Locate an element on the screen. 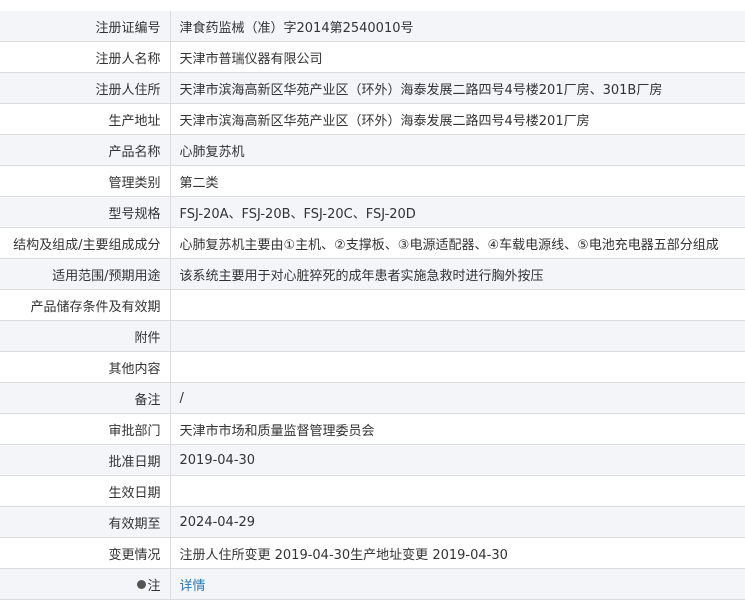 This screenshot has width=745, height=600. row-production-address: 生产地址 天津市滨海高新区华苑产业区（环外）海泰发展二路四号4号楼201厂房 is located at coordinates (372, 119).